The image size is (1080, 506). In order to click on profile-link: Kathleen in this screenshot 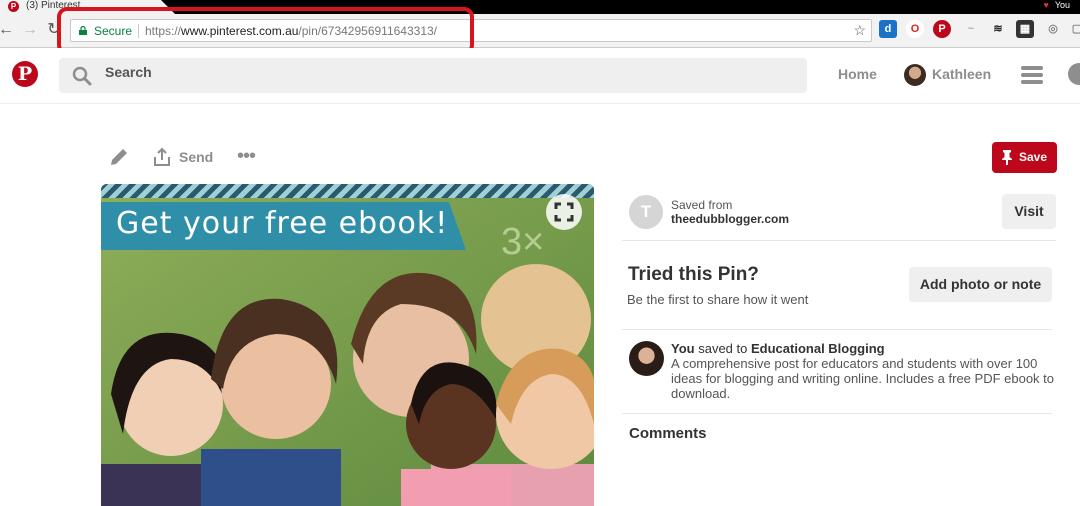, I will do `click(961, 74)`.